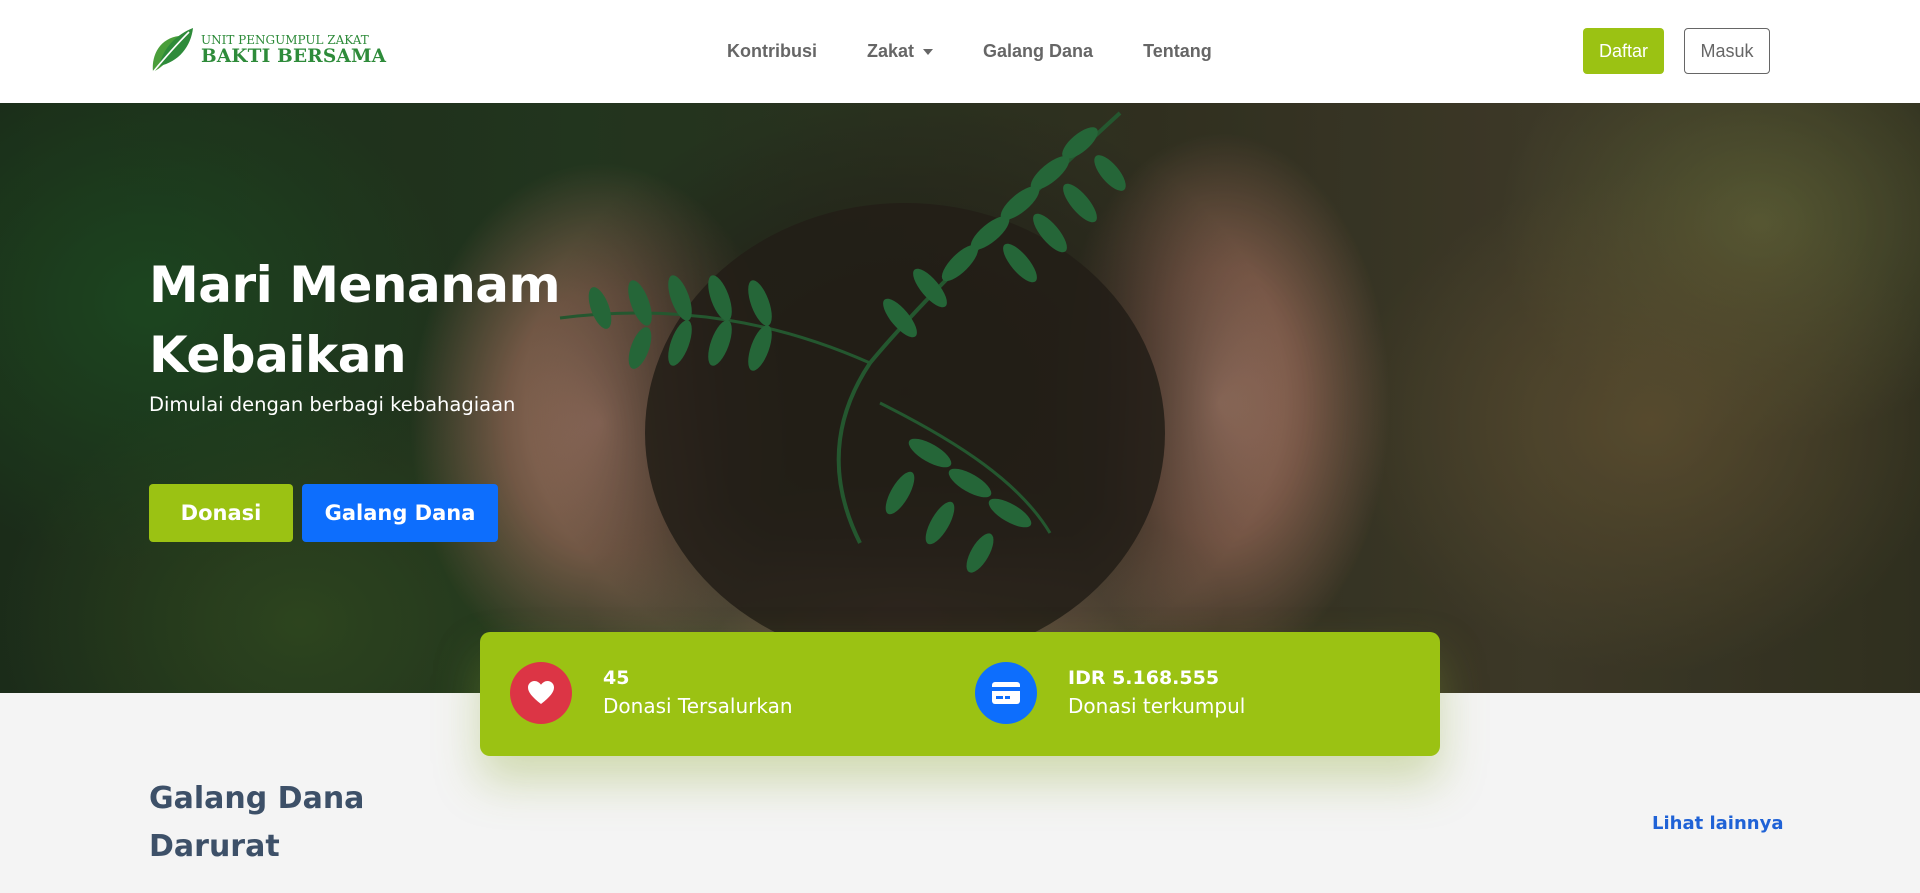  Describe the element at coordinates (332, 404) in the screenshot. I see `hero-subtitle: Dimulai dengan berbagi kebahagiaan` at that location.